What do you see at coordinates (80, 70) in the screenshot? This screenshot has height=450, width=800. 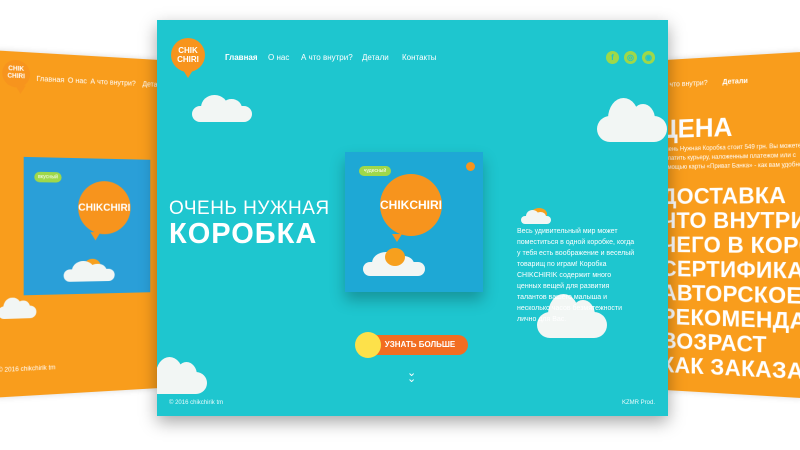 I see `left-nav: Главная О нас А что внутри? Детали` at bounding box center [80, 70].